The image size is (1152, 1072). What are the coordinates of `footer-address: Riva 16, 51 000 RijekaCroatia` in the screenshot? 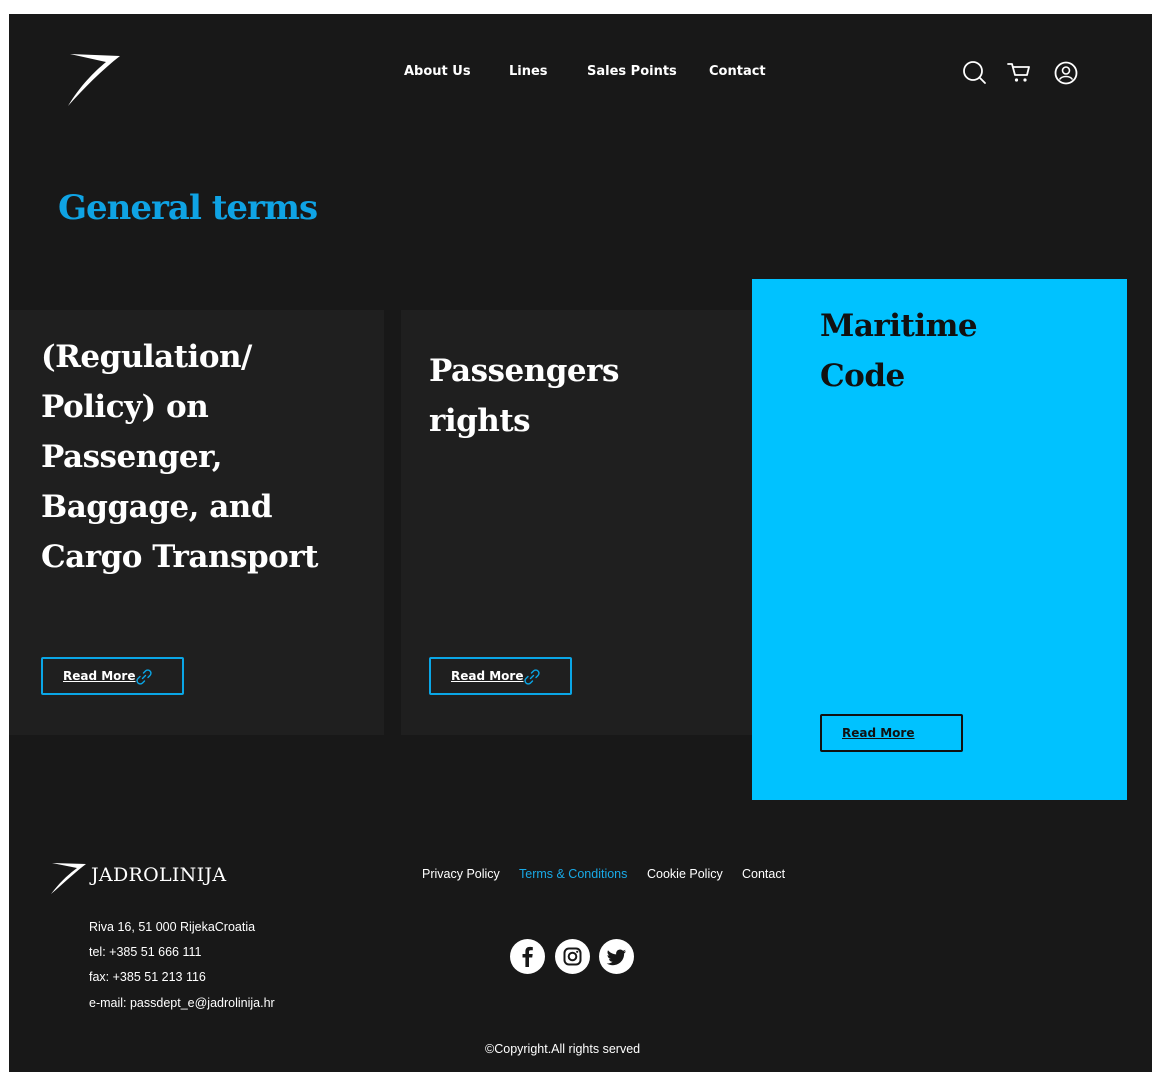 It's located at (172, 927).